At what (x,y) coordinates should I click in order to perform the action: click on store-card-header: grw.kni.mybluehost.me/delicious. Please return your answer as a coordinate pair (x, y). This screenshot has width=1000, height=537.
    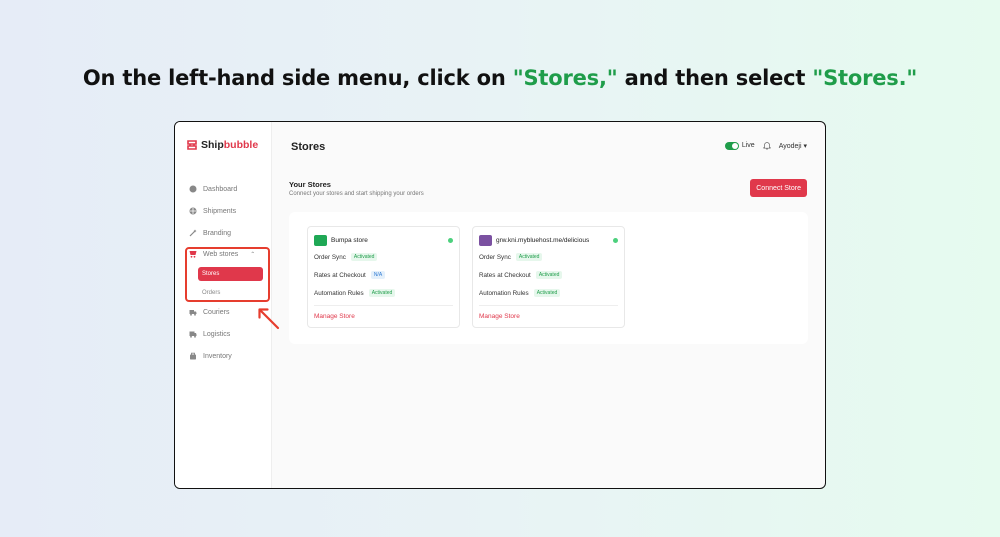
    Looking at the image, I should click on (534, 240).